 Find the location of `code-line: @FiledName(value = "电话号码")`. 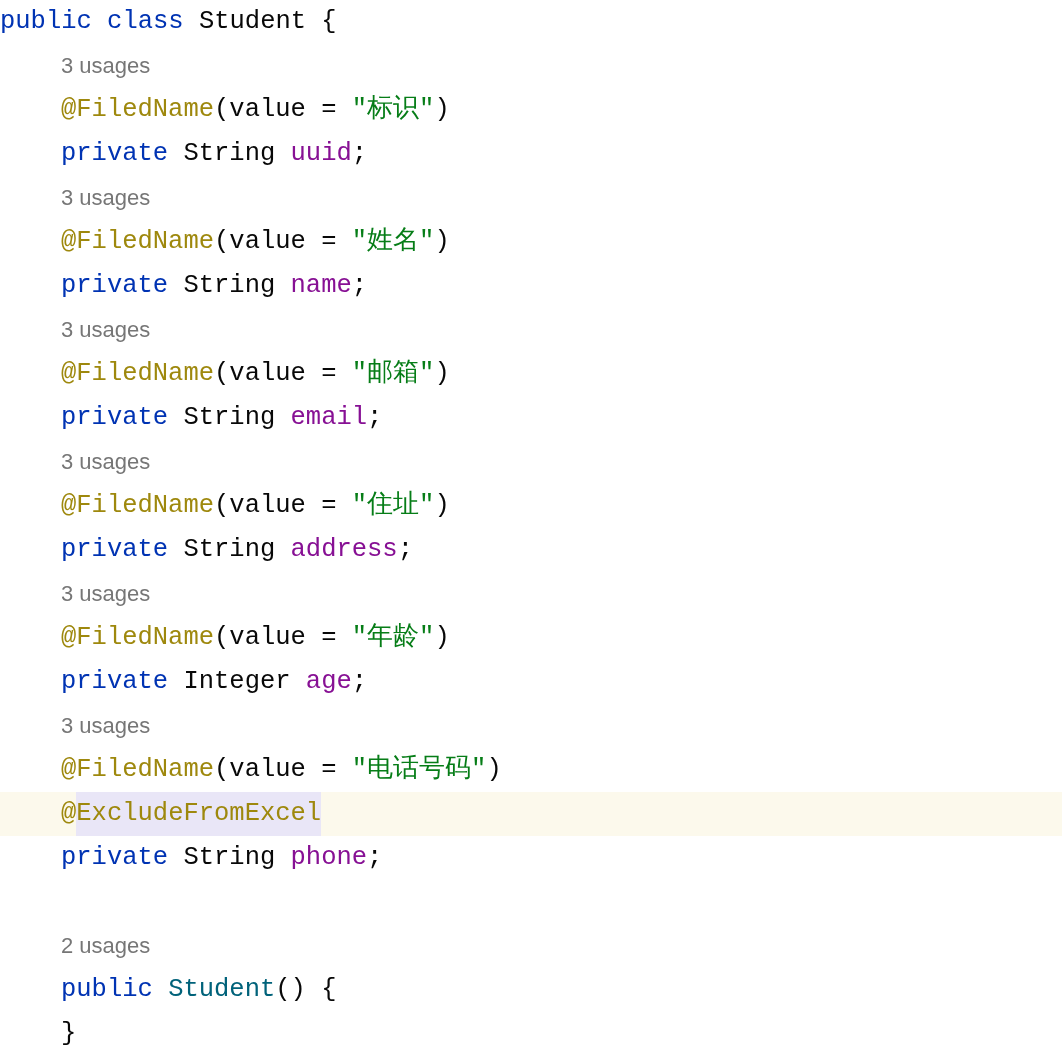

code-line: @FiledName(value = "电话号码") is located at coordinates (281, 769).